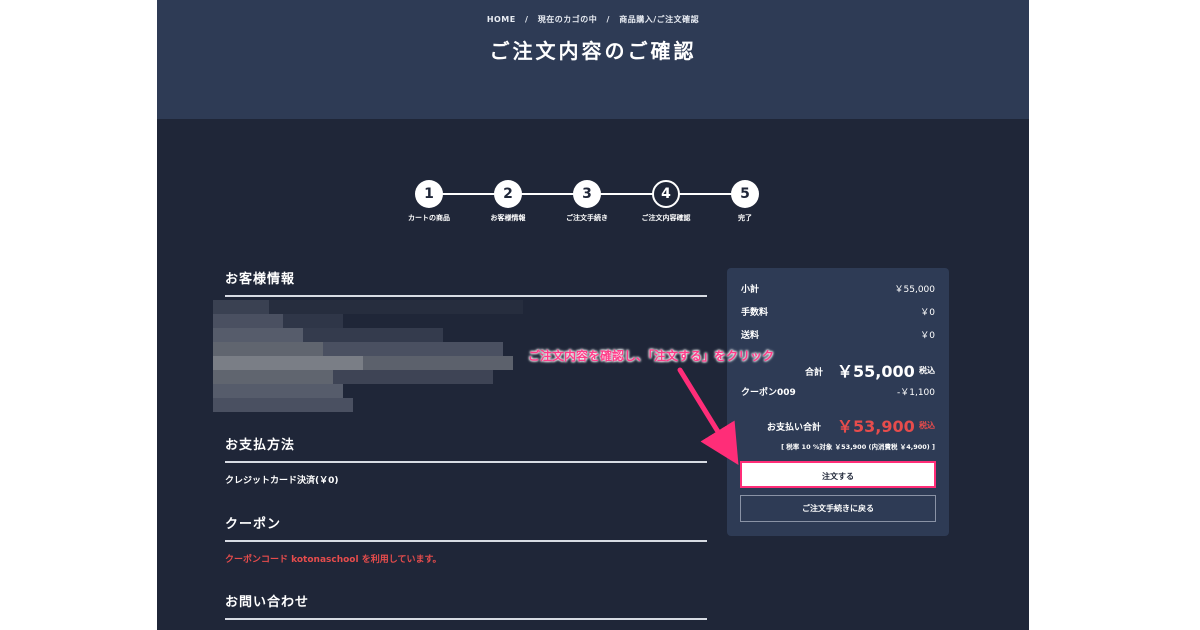 The width and height of the screenshot is (1200, 630). Describe the element at coordinates (666, 194) in the screenshot. I see `step-4-number: 4` at that location.